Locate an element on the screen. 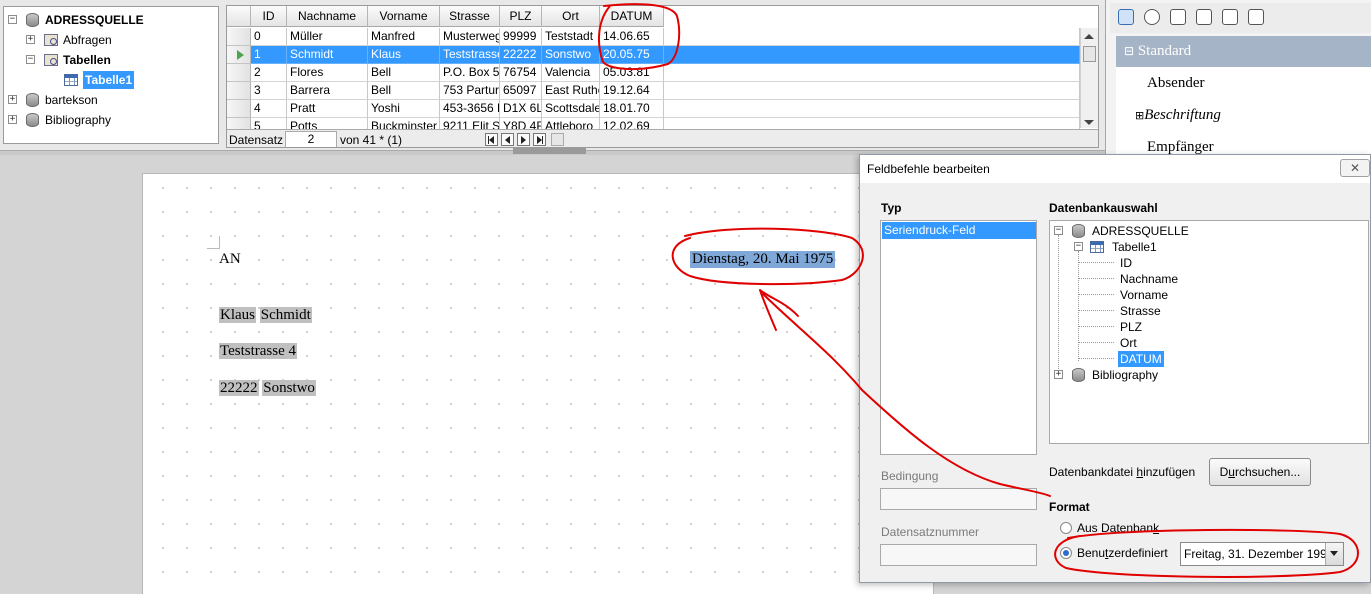 The height and width of the screenshot is (594, 1371). from-database-radio is located at coordinates (1066, 528).